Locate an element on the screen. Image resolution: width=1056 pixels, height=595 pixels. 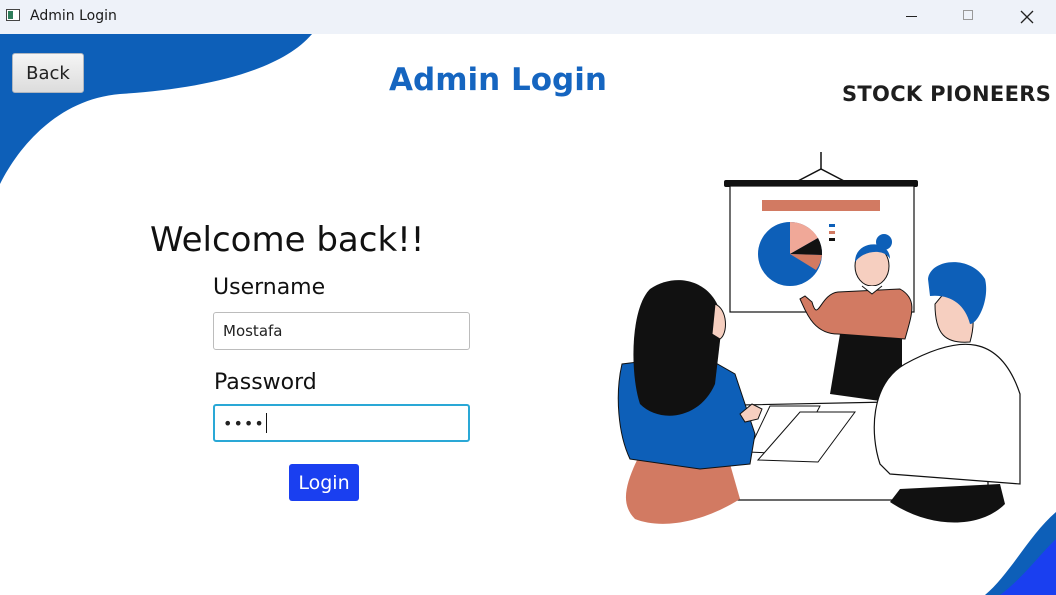
presentation-board is located at coordinates (821, 232).